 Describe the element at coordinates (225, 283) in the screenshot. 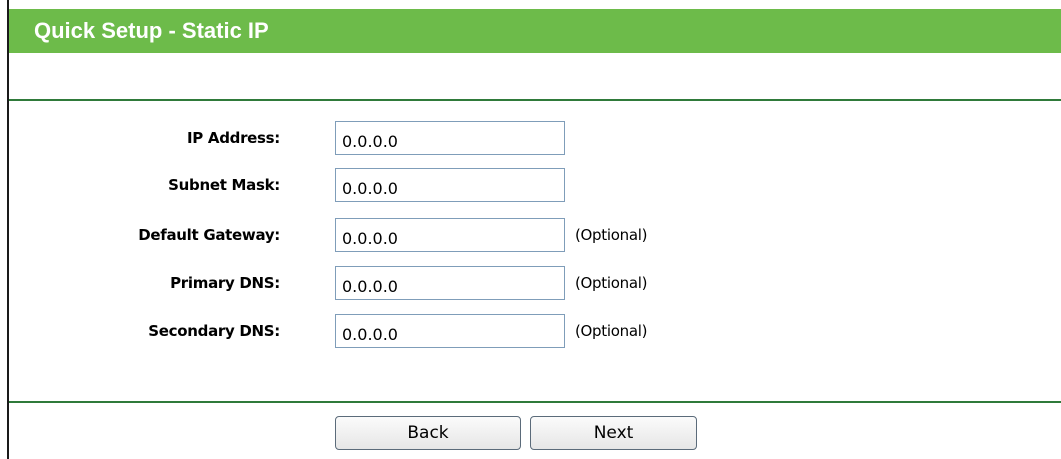

I see `primary-dns-label: Primary DNS:` at that location.